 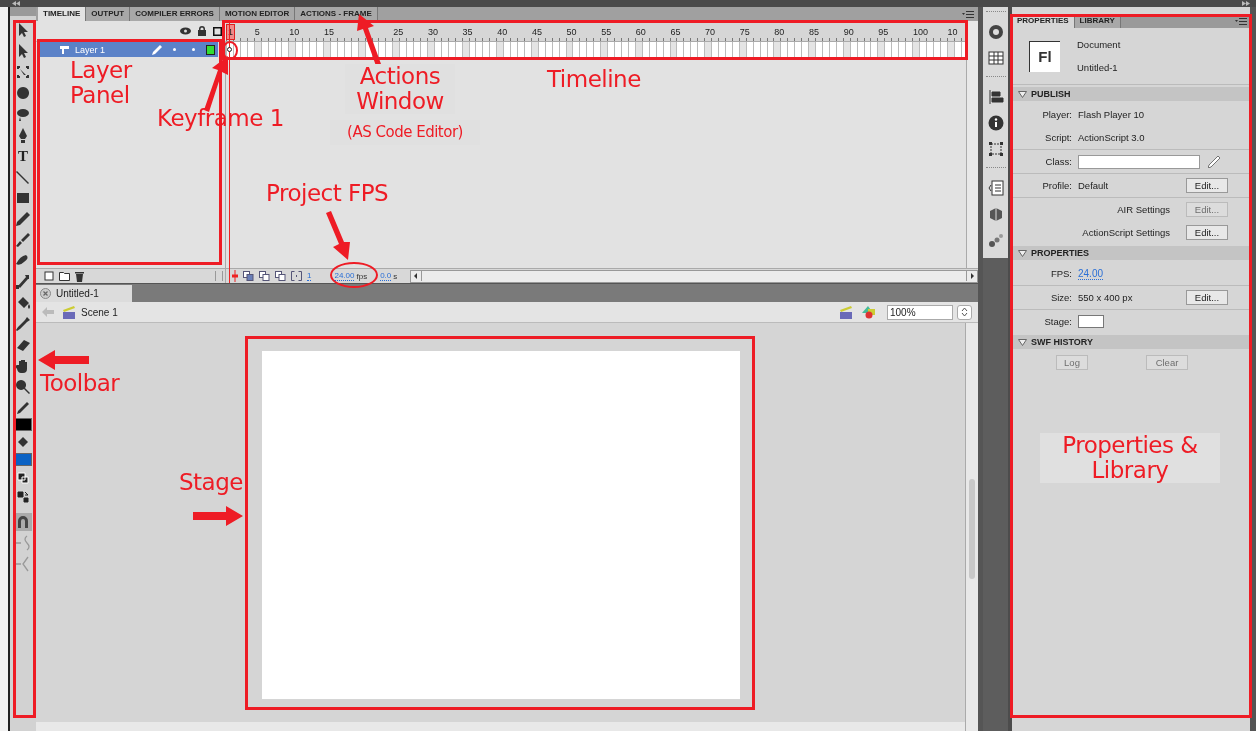 I want to click on visibility-dot, so click(x=174, y=49).